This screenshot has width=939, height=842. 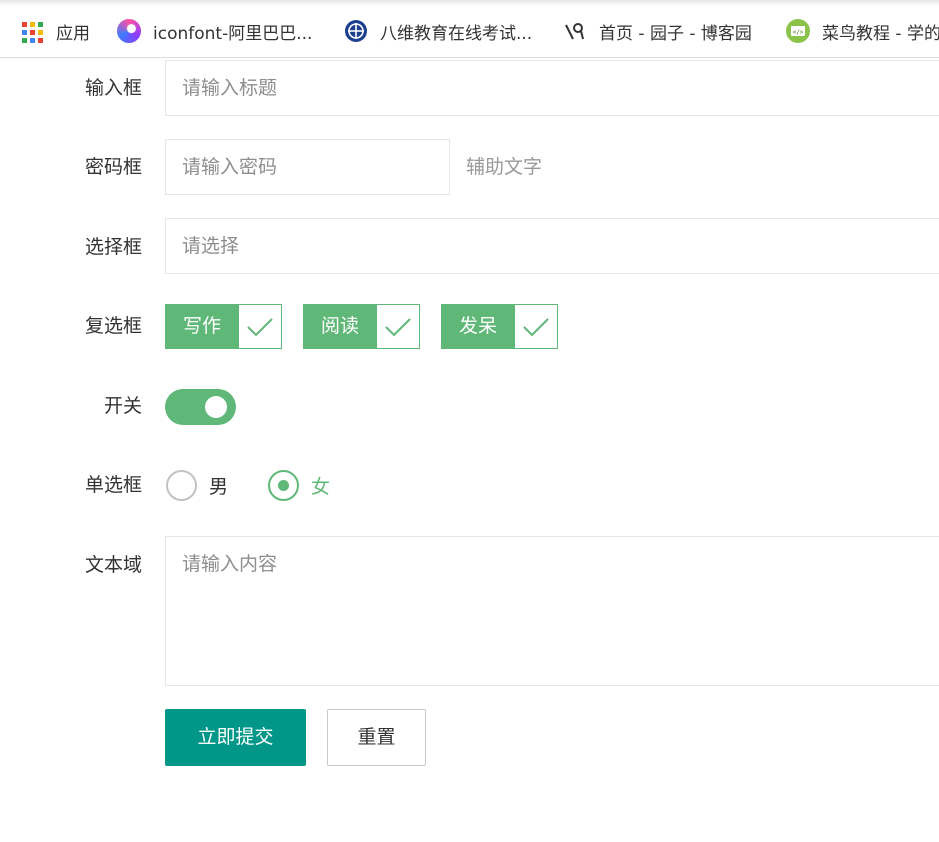 I want to click on select-input: 请选择, so click(x=552, y=246).